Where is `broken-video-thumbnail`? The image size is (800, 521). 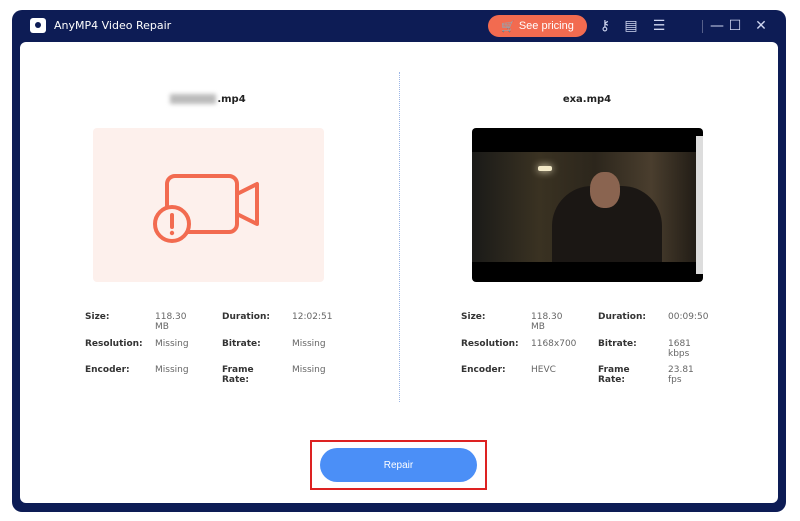
broken-video-thumbnail is located at coordinates (208, 205).